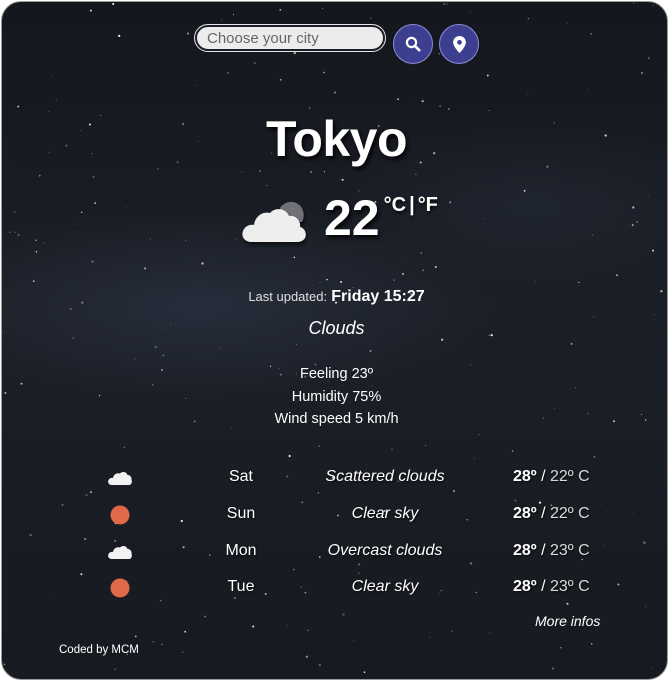 The image size is (669, 681). What do you see at coordinates (428, 205) in the screenshot?
I see `fahrenheit-link: °F` at bounding box center [428, 205].